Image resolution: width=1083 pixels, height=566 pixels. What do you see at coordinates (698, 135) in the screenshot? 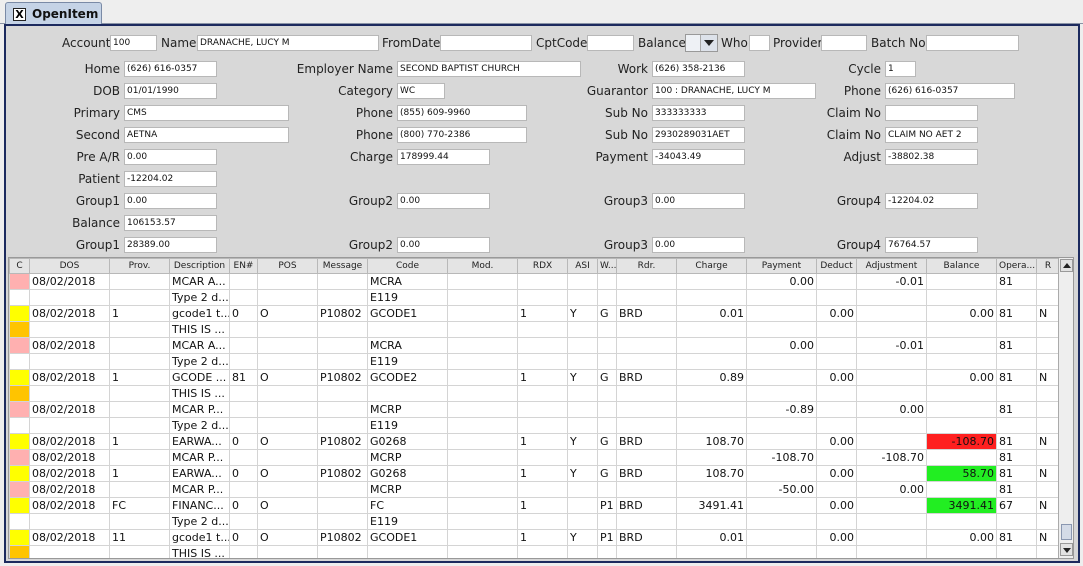
I see `second-subno-field: 2930289031AET` at bounding box center [698, 135].